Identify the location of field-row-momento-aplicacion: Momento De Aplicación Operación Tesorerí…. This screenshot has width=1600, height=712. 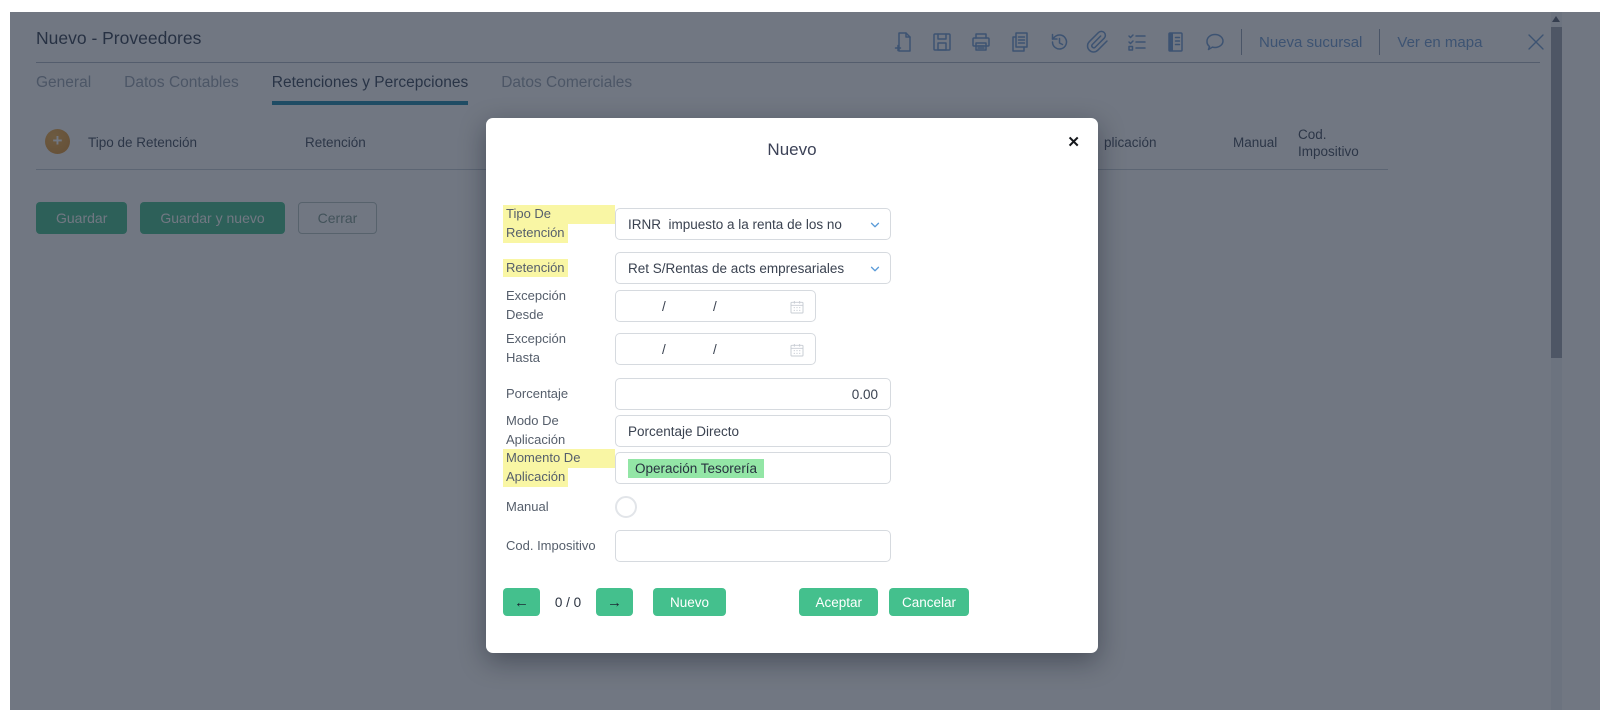
(792, 468).